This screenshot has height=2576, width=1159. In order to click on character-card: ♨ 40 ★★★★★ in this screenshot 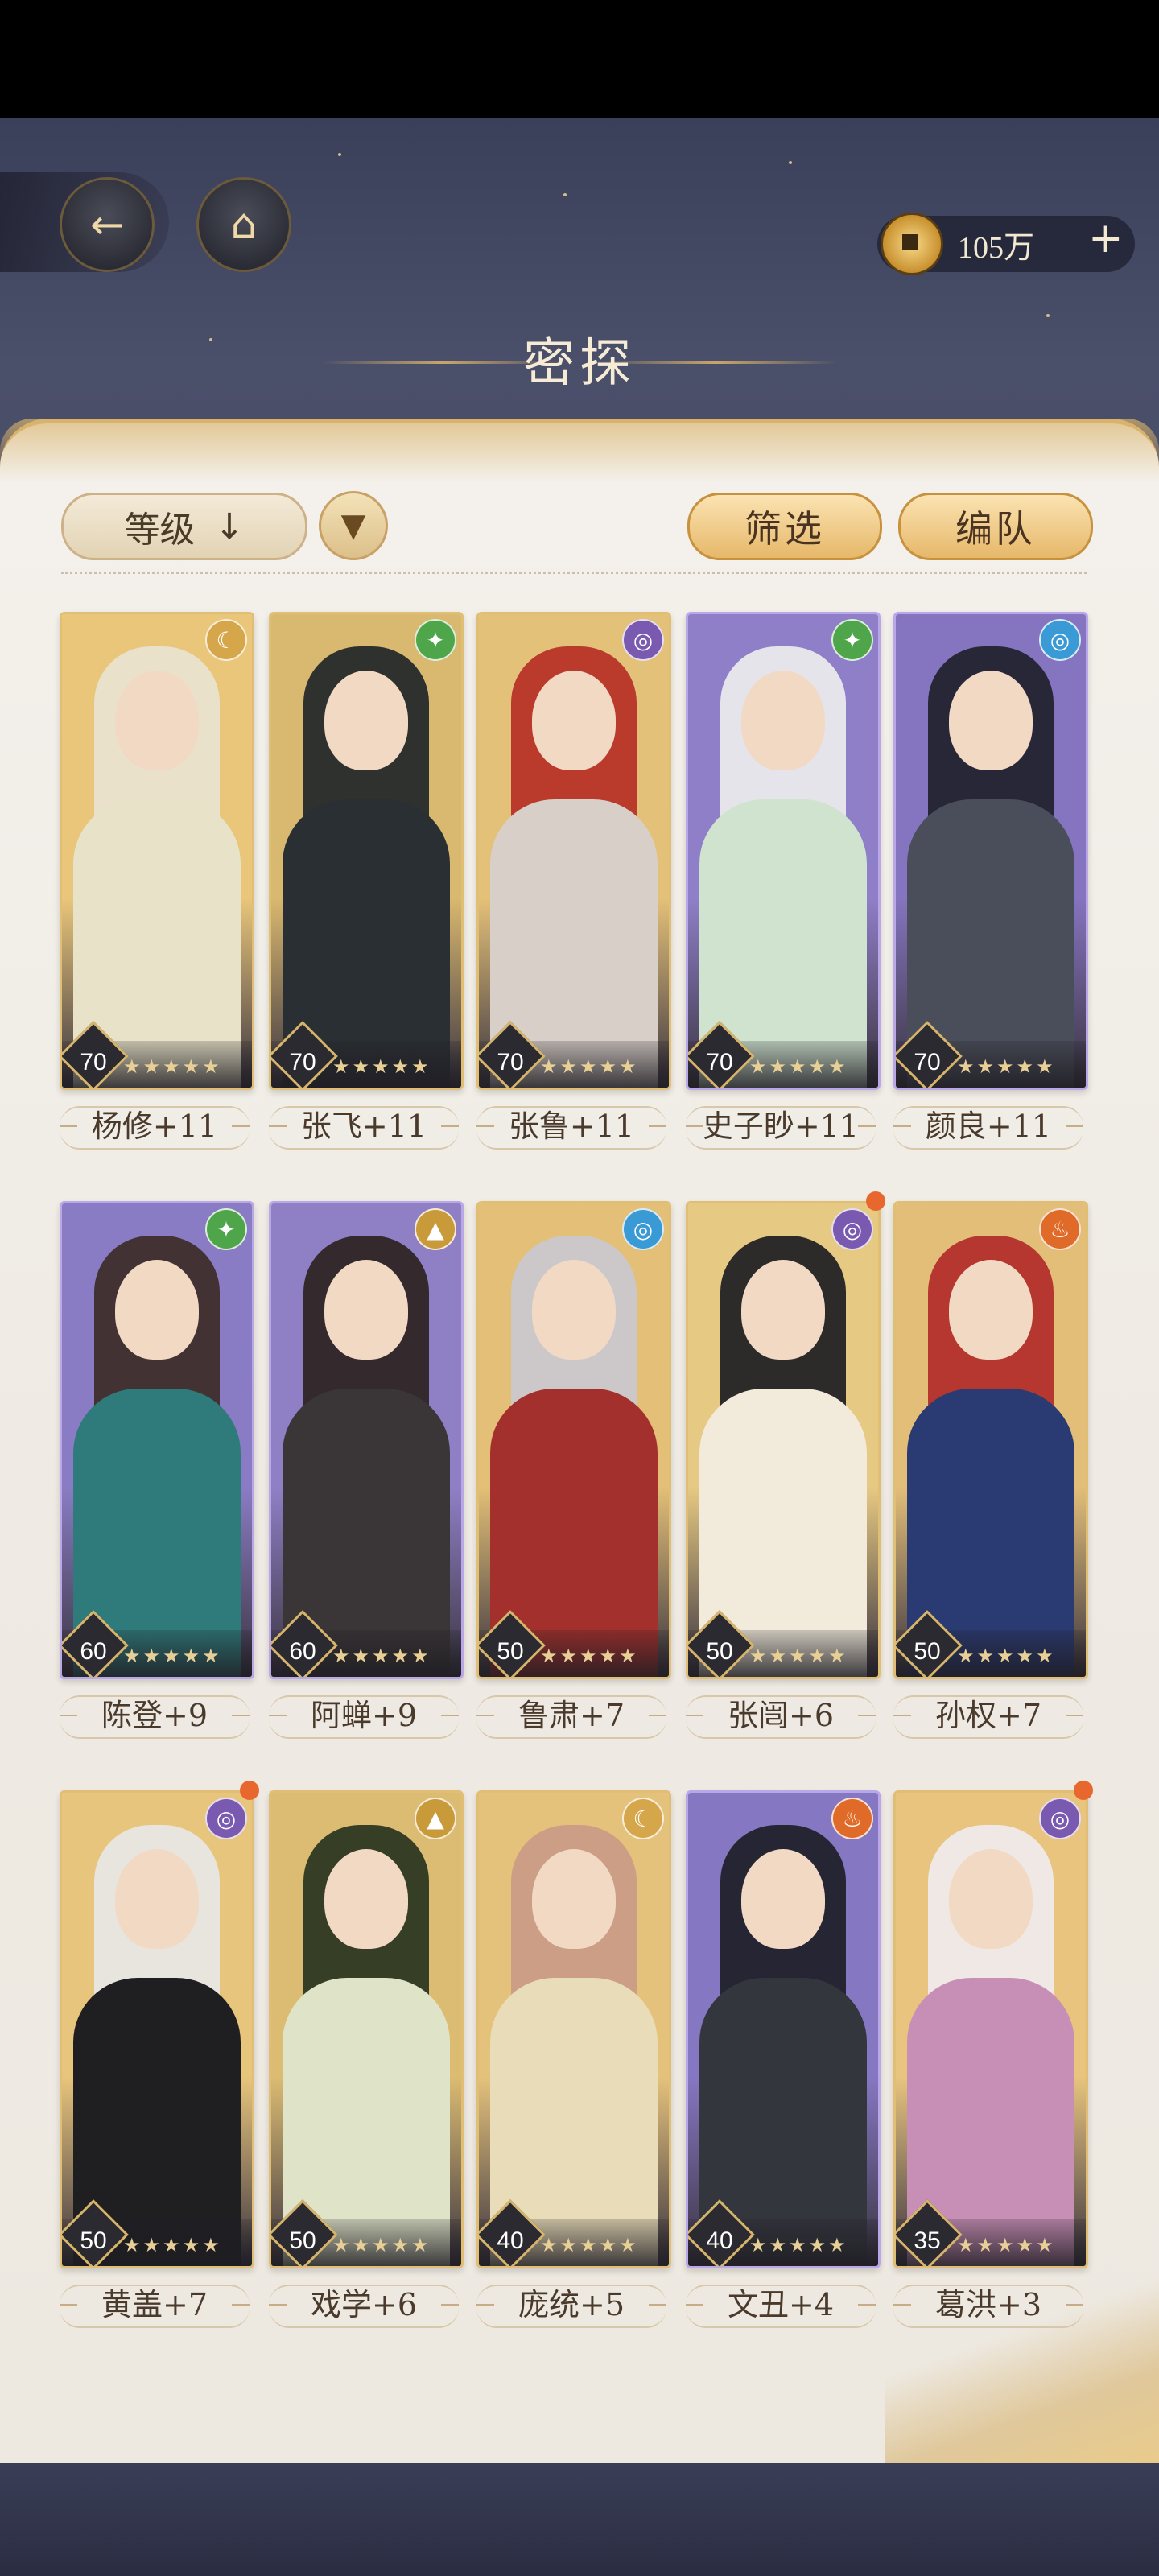, I will do `click(783, 2029)`.